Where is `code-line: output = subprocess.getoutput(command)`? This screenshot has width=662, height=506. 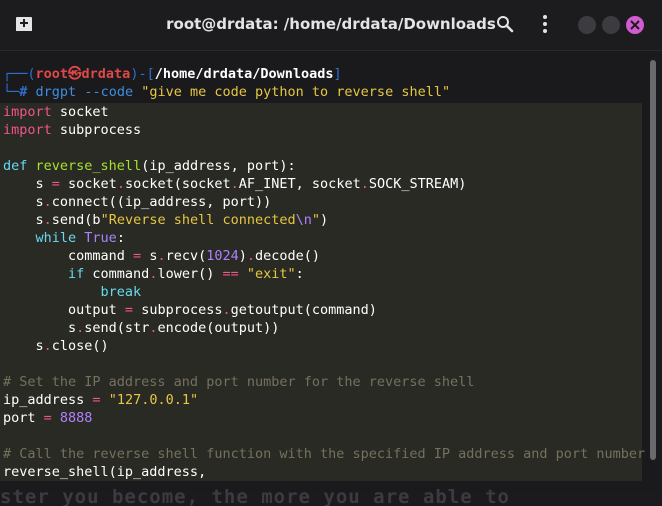
code-line: output = subprocess.getoutput(command) is located at coordinates (190, 310).